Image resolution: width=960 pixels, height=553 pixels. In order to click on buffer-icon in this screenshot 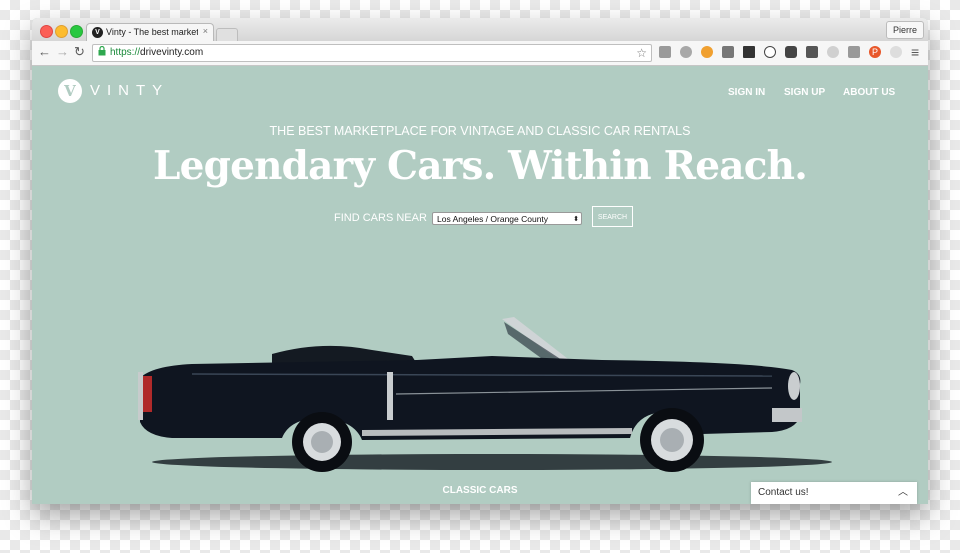, I will do `click(749, 52)`.